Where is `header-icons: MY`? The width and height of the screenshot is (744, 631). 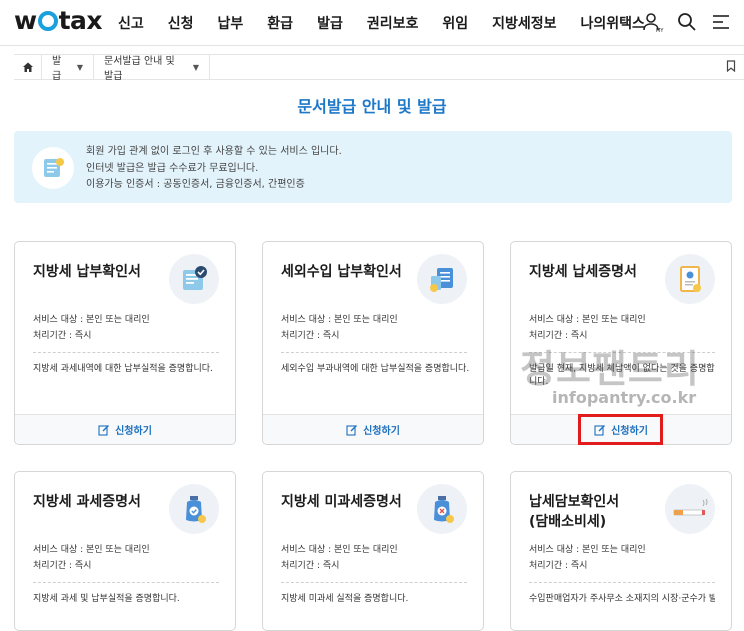 header-icons: MY is located at coordinates (687, 22).